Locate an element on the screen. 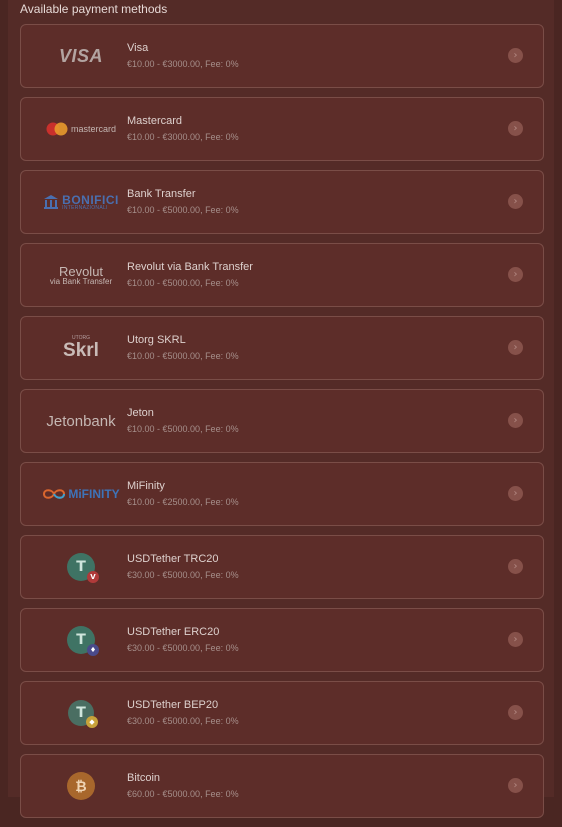 This screenshot has width=562, height=827. tether-bep20-icon: T ◆ is located at coordinates (81, 713).